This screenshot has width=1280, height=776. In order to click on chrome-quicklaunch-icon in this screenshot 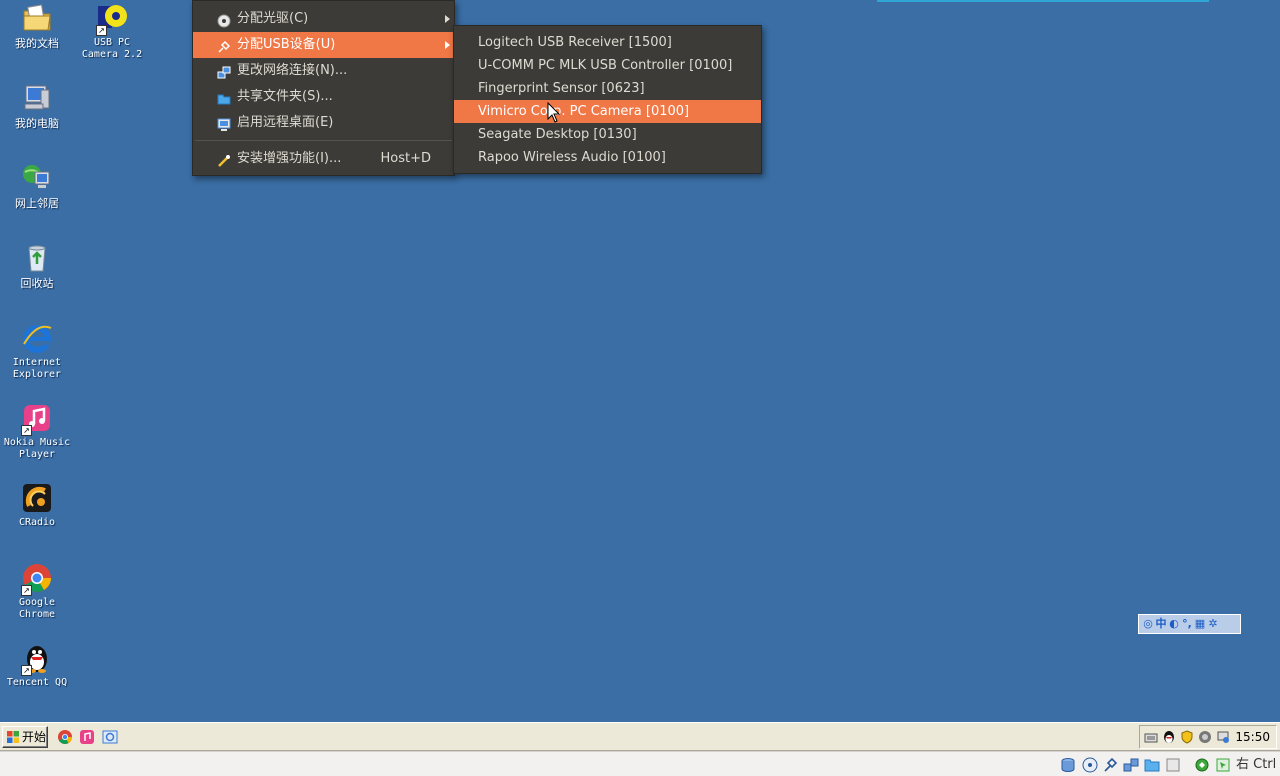, I will do `click(65, 737)`.